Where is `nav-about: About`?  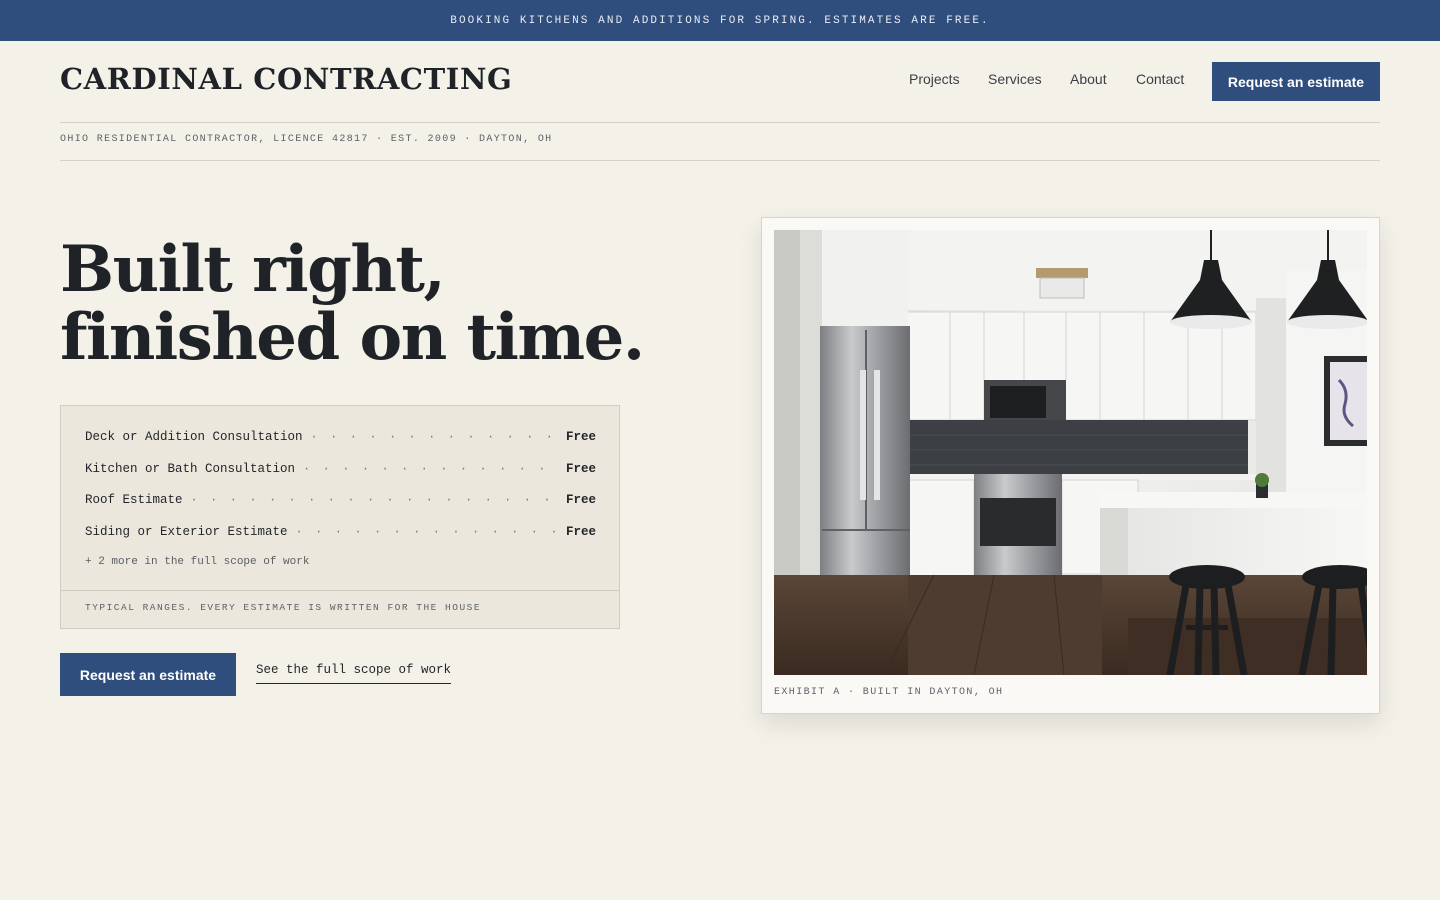 nav-about: About is located at coordinates (1088, 79).